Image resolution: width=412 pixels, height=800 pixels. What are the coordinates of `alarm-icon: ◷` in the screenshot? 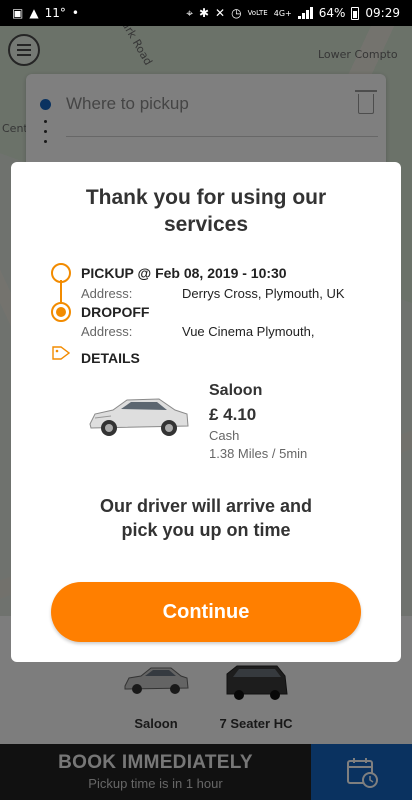 It's located at (236, 13).